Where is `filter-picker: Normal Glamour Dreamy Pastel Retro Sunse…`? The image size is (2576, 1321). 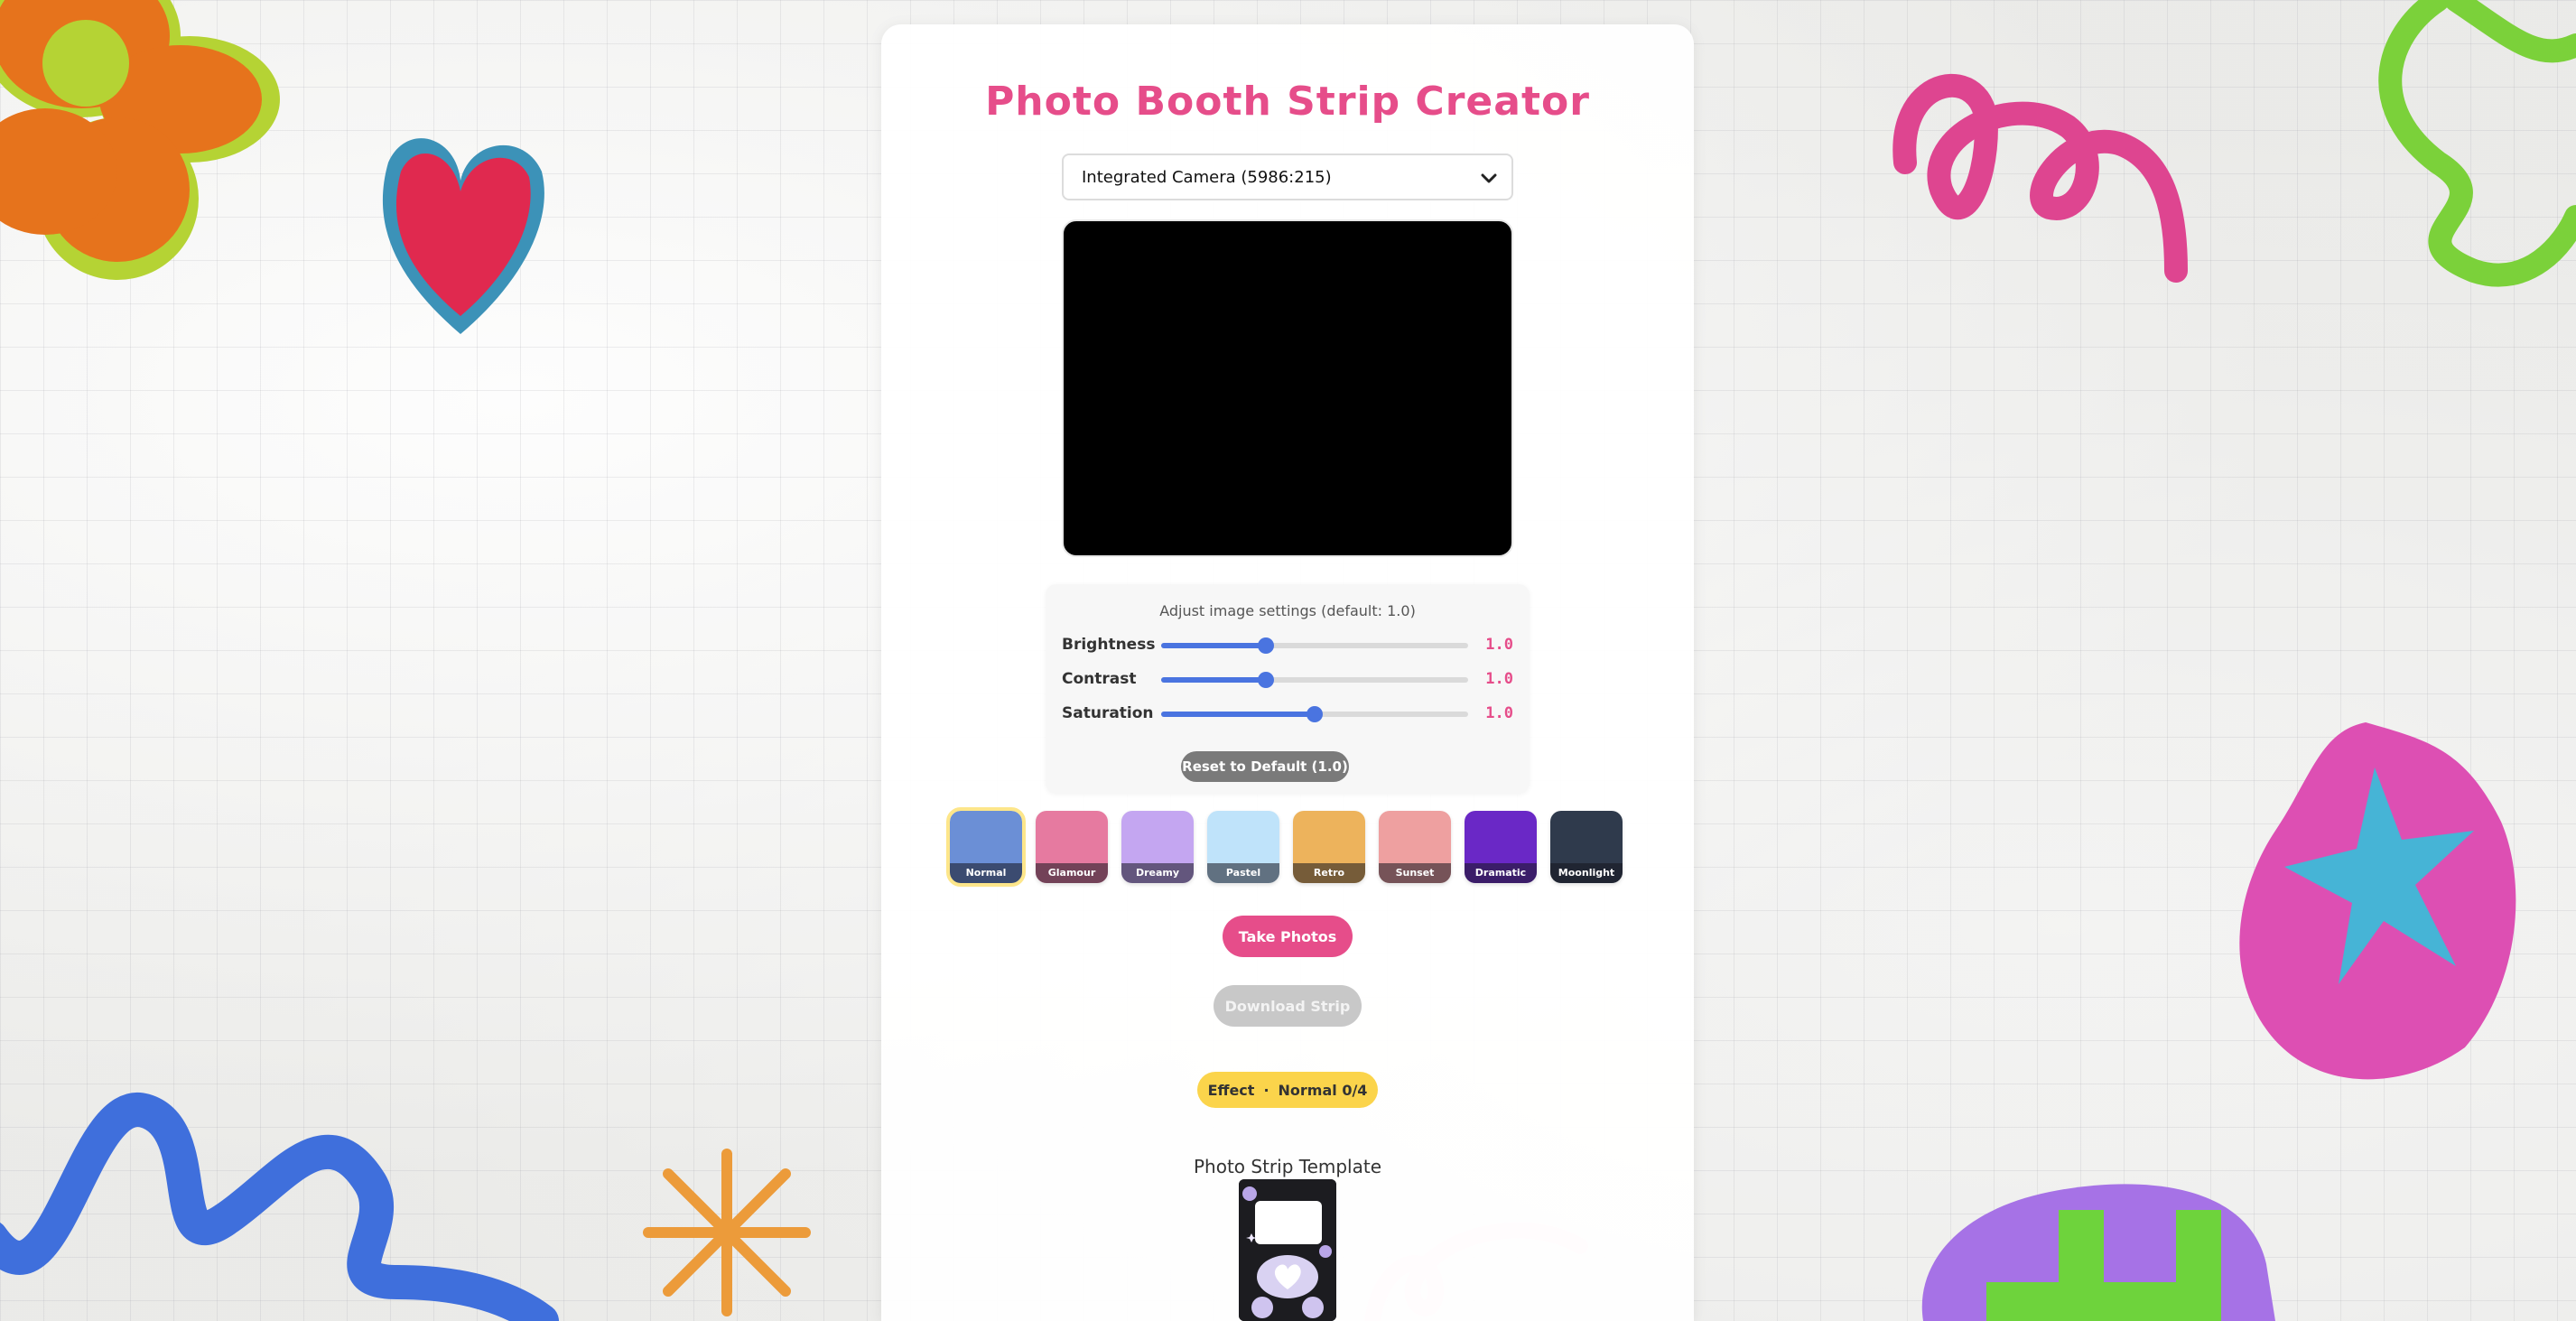
filter-picker: Normal Glamour Dreamy Pastel Retro Sunse… is located at coordinates (1286, 847).